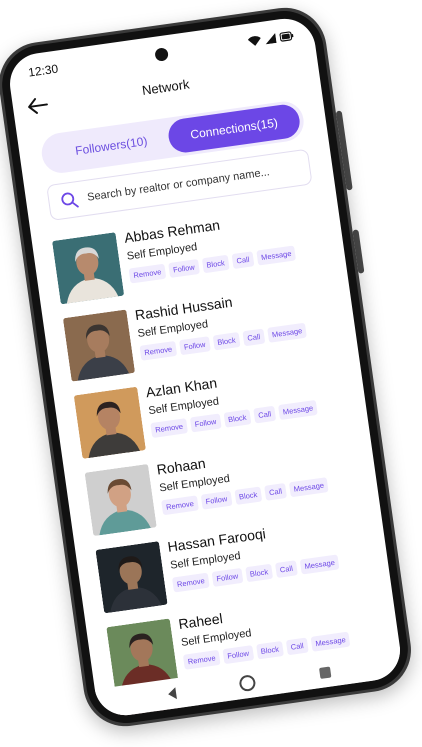 This screenshot has height=747, width=422. Describe the element at coordinates (271, 38) in the screenshot. I see `signal-icon` at that location.